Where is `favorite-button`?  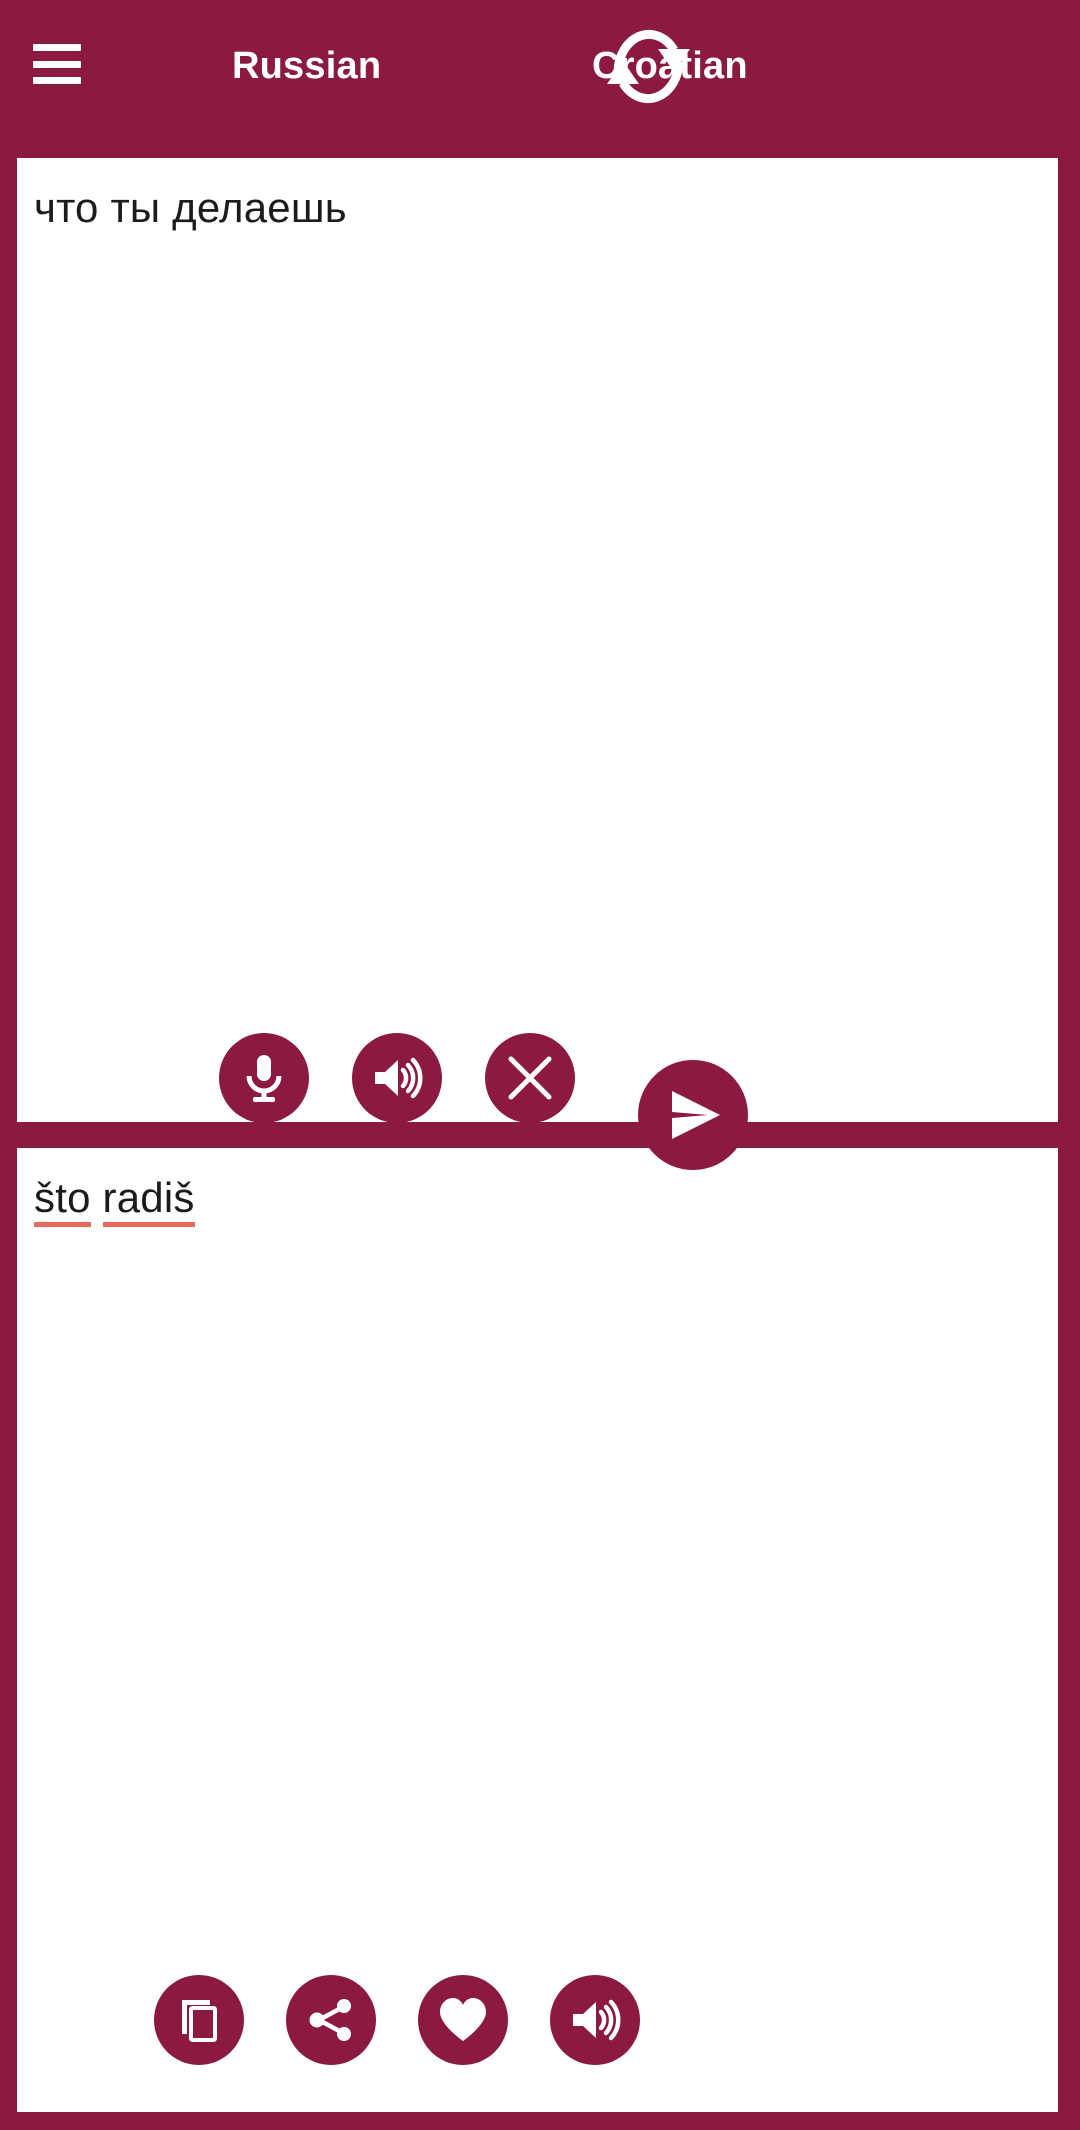
favorite-button is located at coordinates (463, 2020).